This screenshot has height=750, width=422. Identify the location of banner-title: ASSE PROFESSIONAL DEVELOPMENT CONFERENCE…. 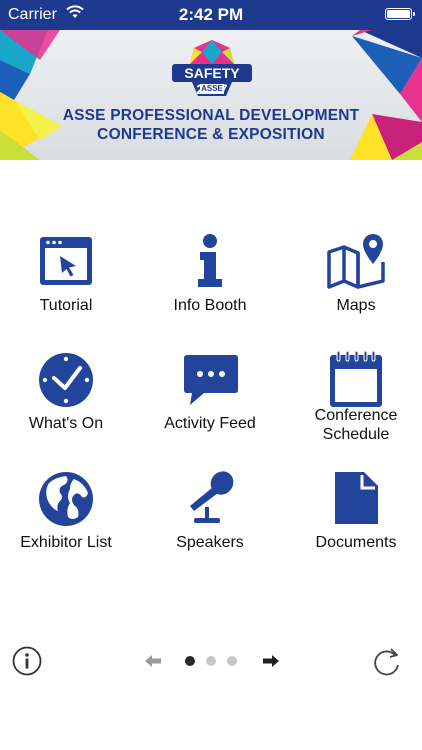
(211, 125).